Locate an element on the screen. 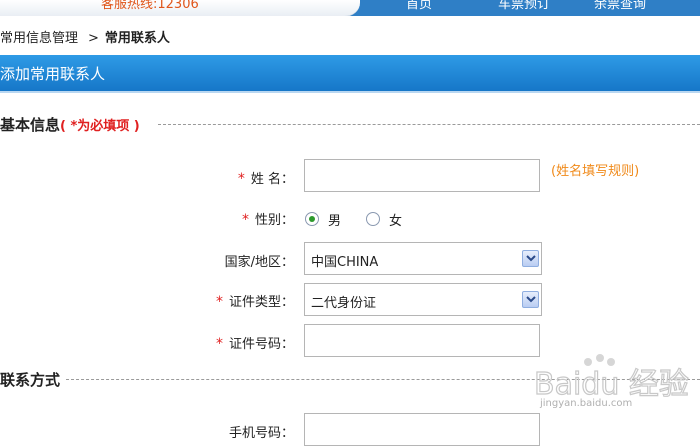  id-type-select-value: 二代身份证 is located at coordinates (344, 303).